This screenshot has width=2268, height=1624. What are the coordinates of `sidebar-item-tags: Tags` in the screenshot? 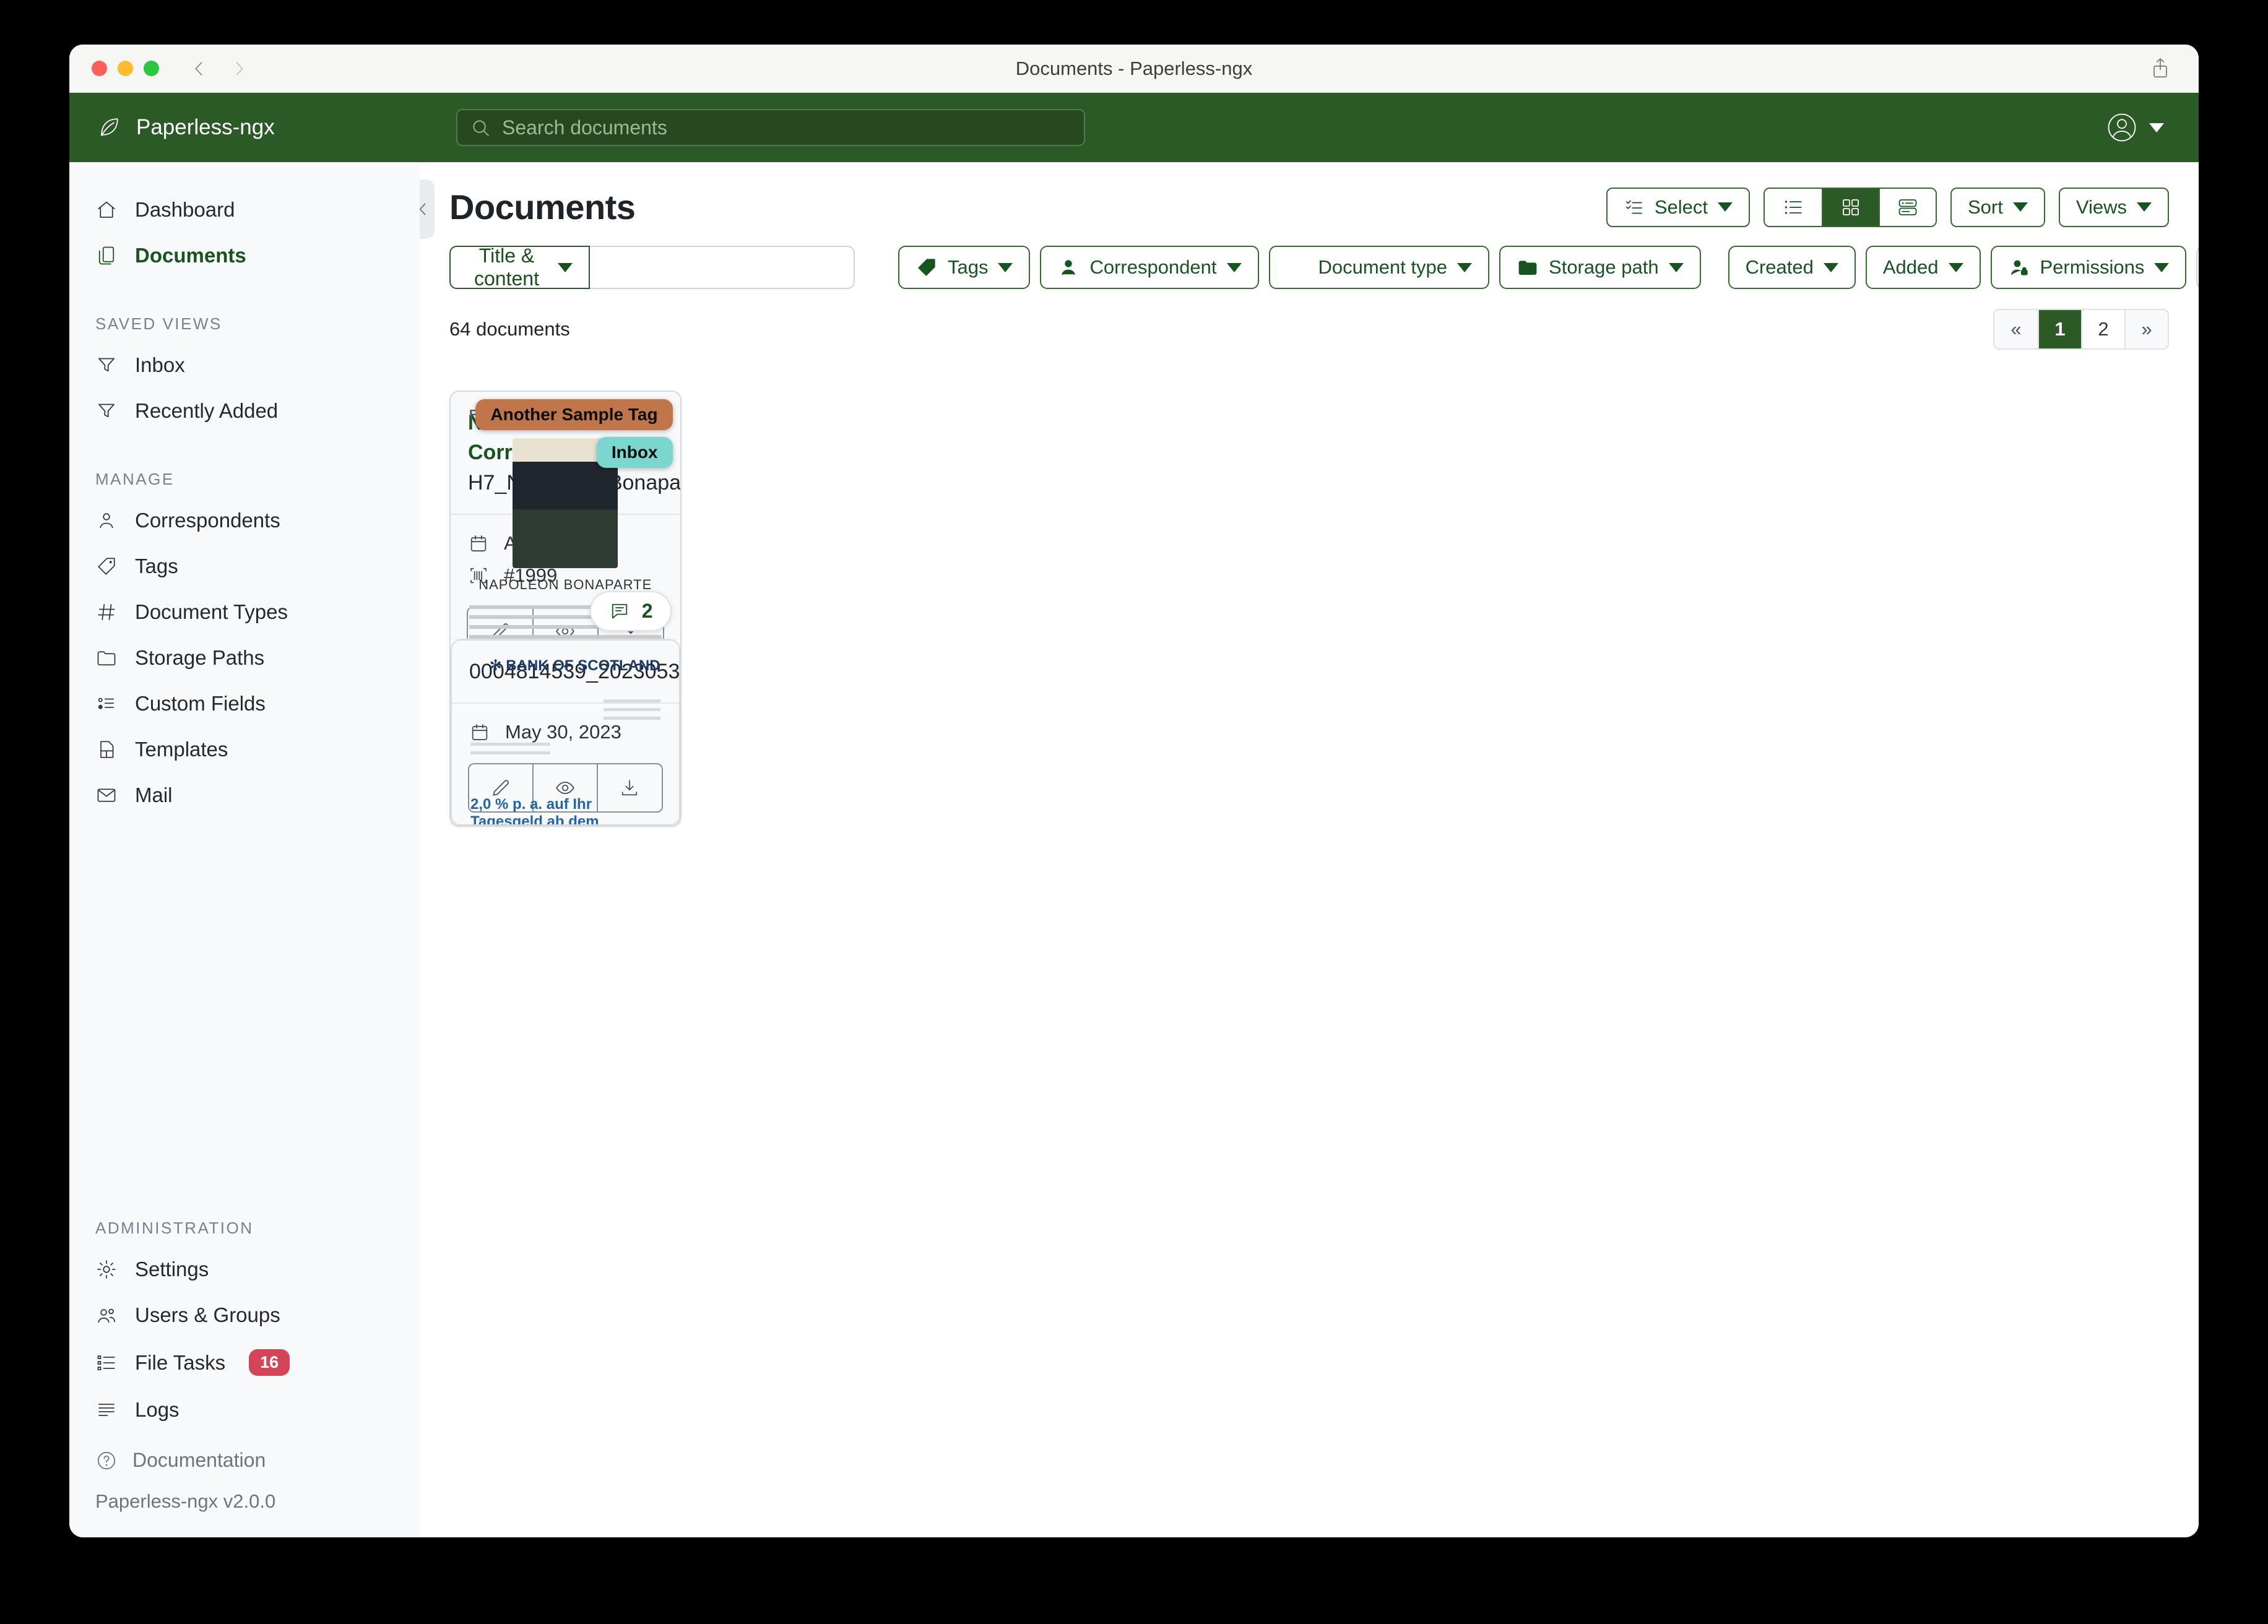 It's located at (244, 566).